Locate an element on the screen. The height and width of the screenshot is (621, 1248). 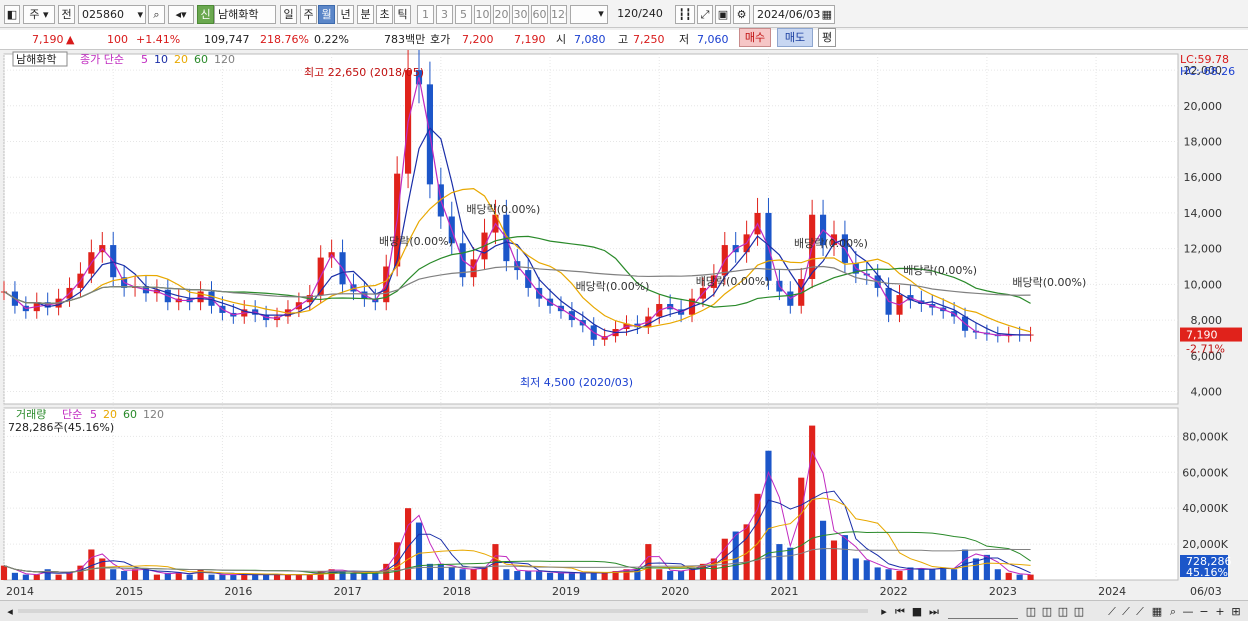
average-button: 평 is located at coordinates (827, 37).